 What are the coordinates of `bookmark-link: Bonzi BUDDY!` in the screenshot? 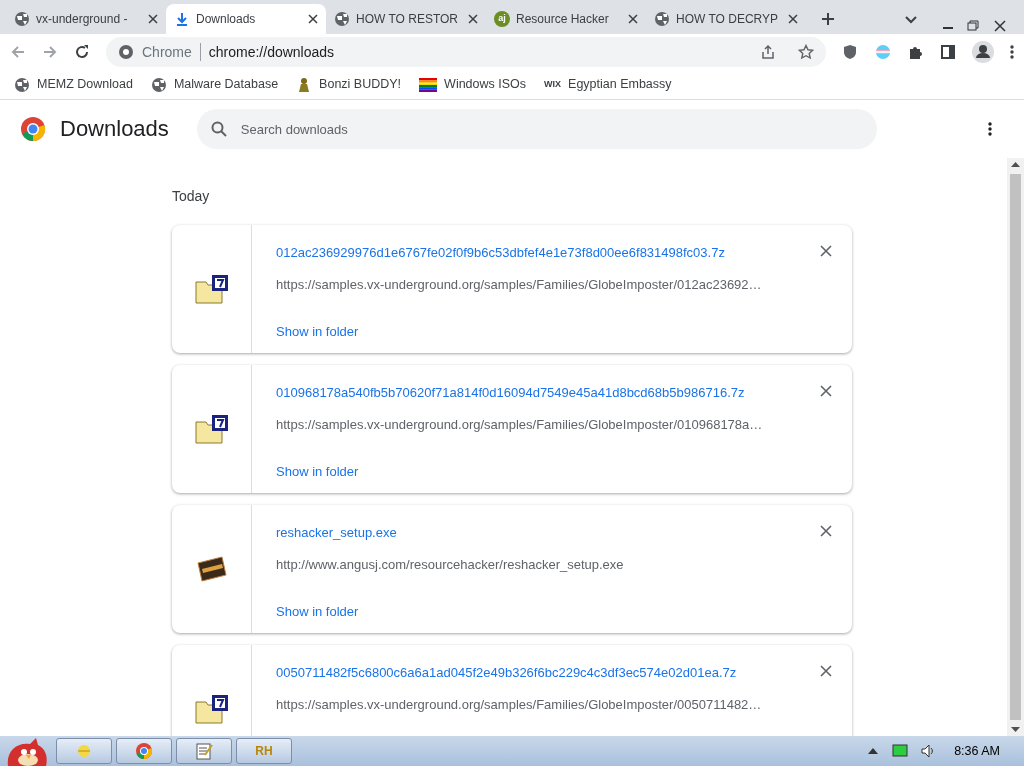 It's located at (360, 84).